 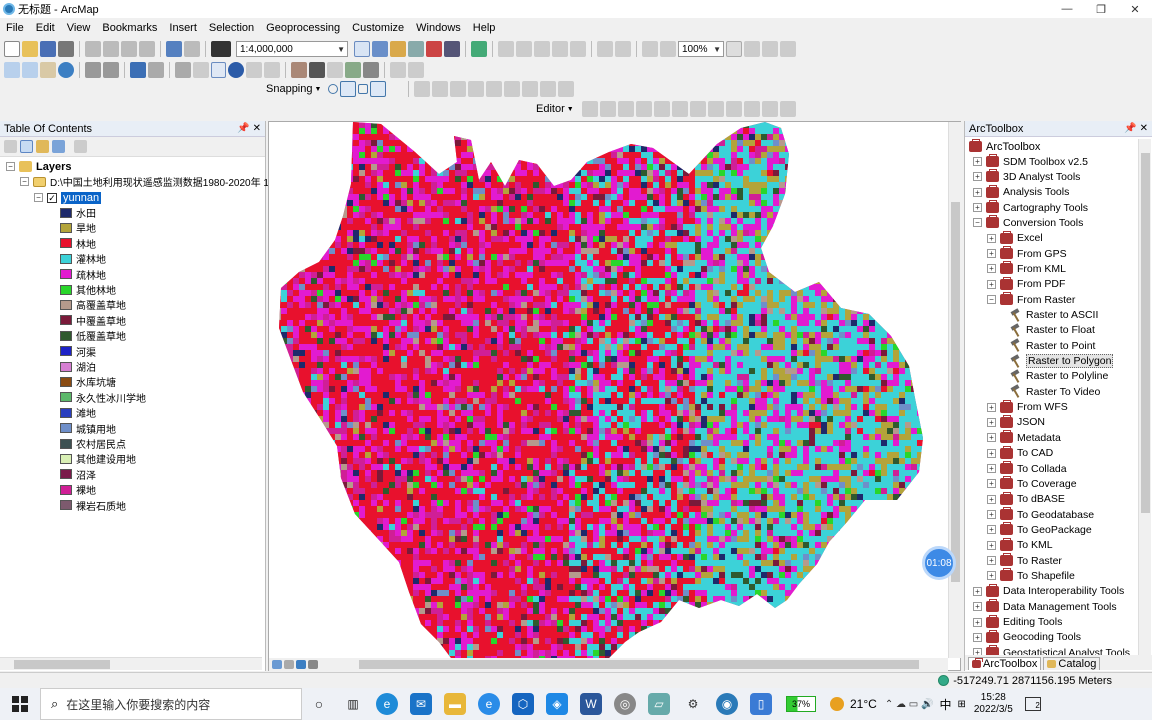 What do you see at coordinates (1026, 176) in the screenshot?
I see `toolset-item: +3D Analyst Tools` at bounding box center [1026, 176].